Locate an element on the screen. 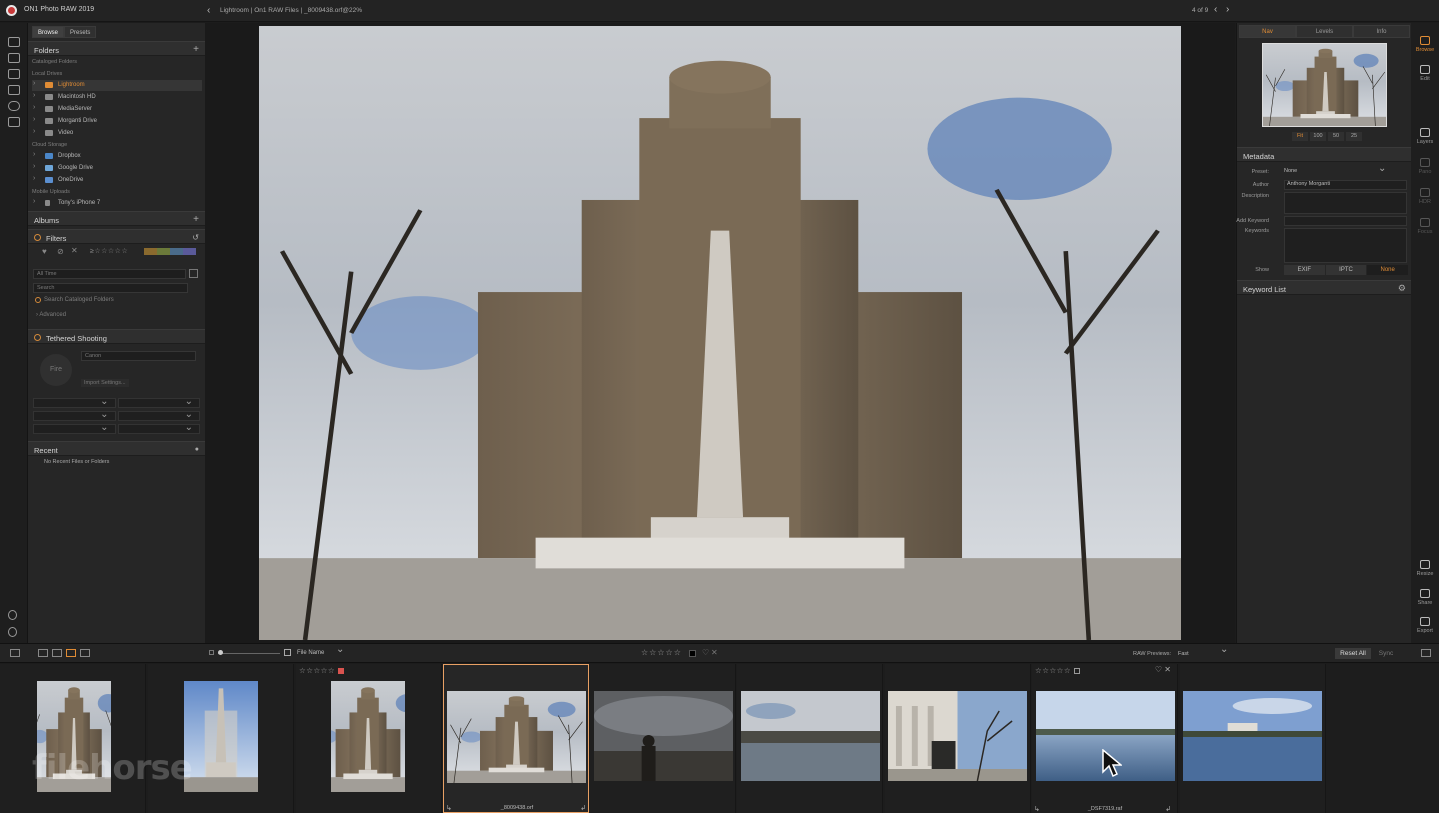 The height and width of the screenshot is (813, 1439). module-hdr: HDR is located at coordinates (1425, 196).